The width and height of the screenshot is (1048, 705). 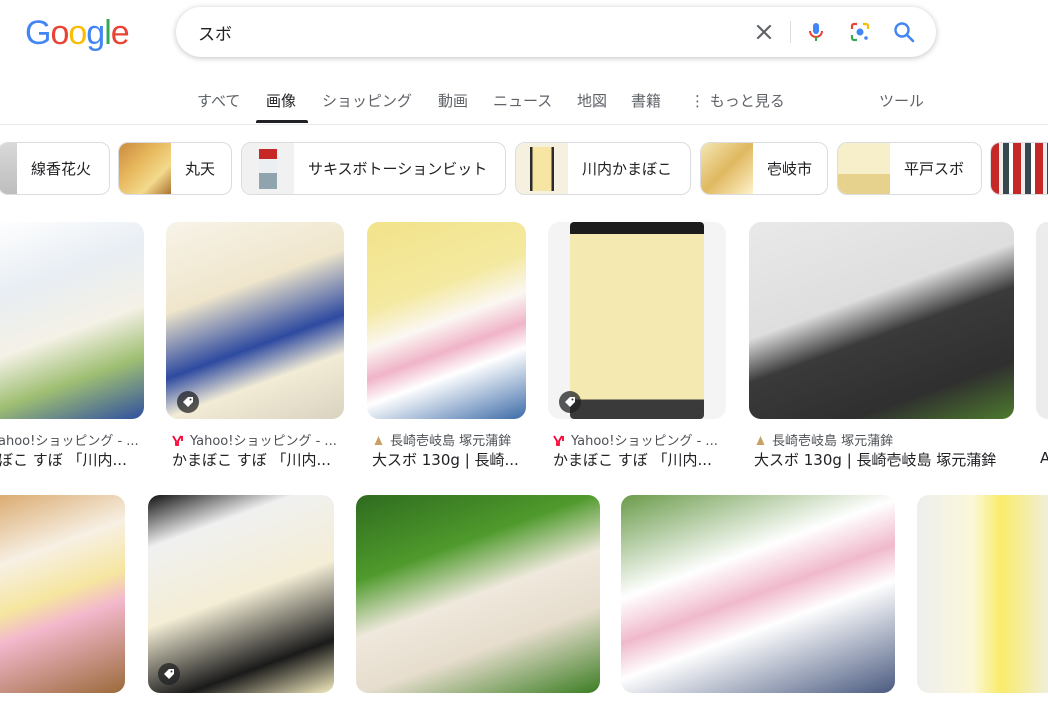 What do you see at coordinates (816, 32) in the screenshot?
I see `microphone-icon` at bounding box center [816, 32].